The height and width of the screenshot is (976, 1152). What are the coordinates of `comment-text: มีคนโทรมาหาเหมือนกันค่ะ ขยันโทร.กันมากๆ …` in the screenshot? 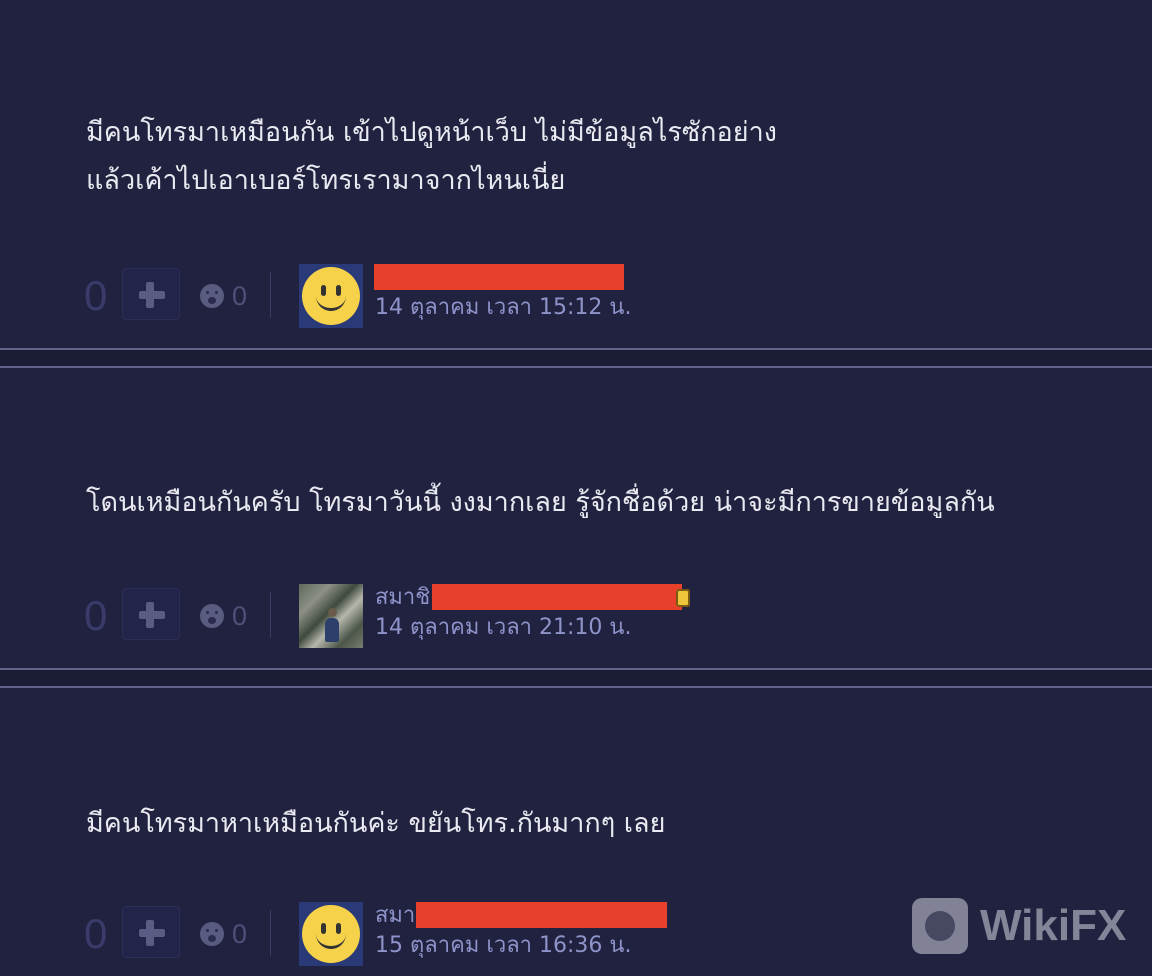 It's located at (376, 823).